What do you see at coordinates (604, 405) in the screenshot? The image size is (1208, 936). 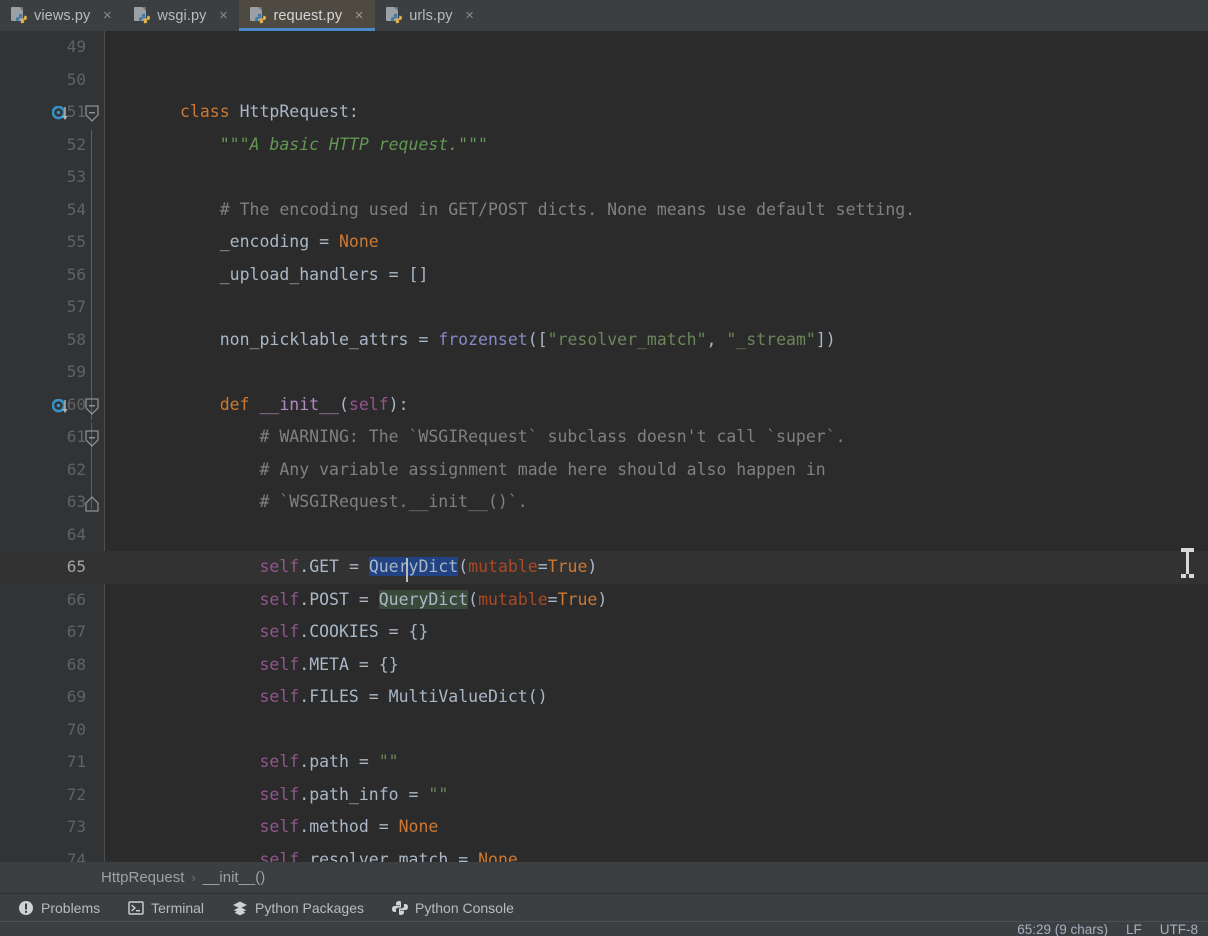 I see `code-line: 60 def __init__(self):` at bounding box center [604, 405].